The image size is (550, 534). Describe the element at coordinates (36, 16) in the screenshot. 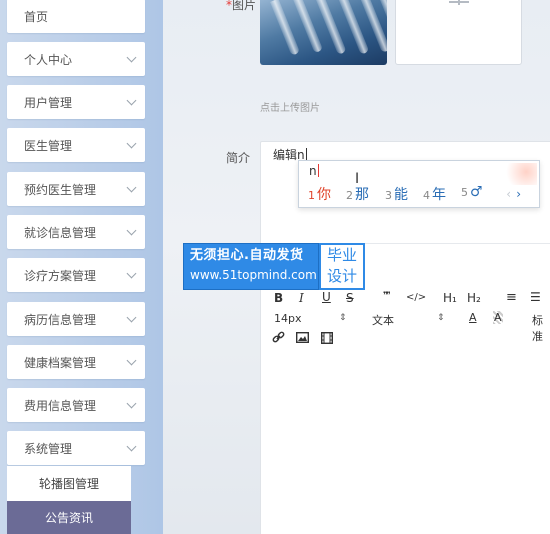

I see `sidebar-item-label: 首页` at that location.